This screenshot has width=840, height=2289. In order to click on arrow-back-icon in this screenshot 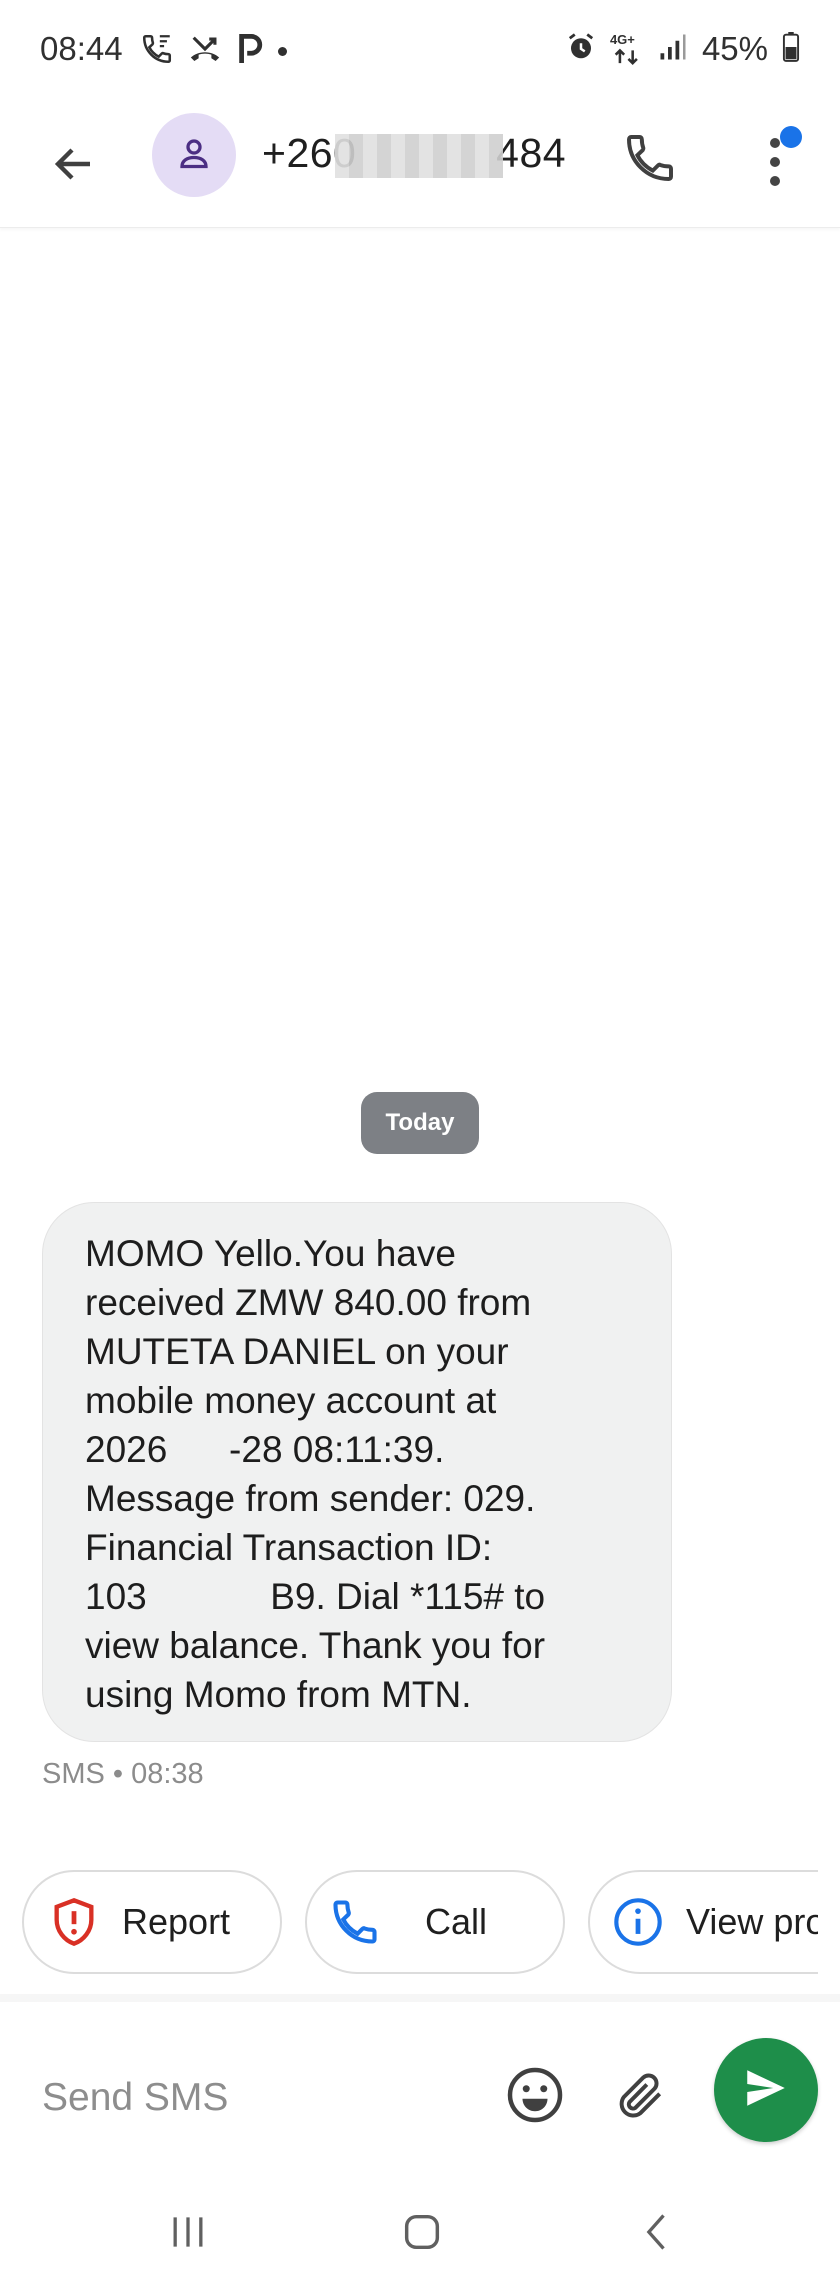, I will do `click(74, 166)`.